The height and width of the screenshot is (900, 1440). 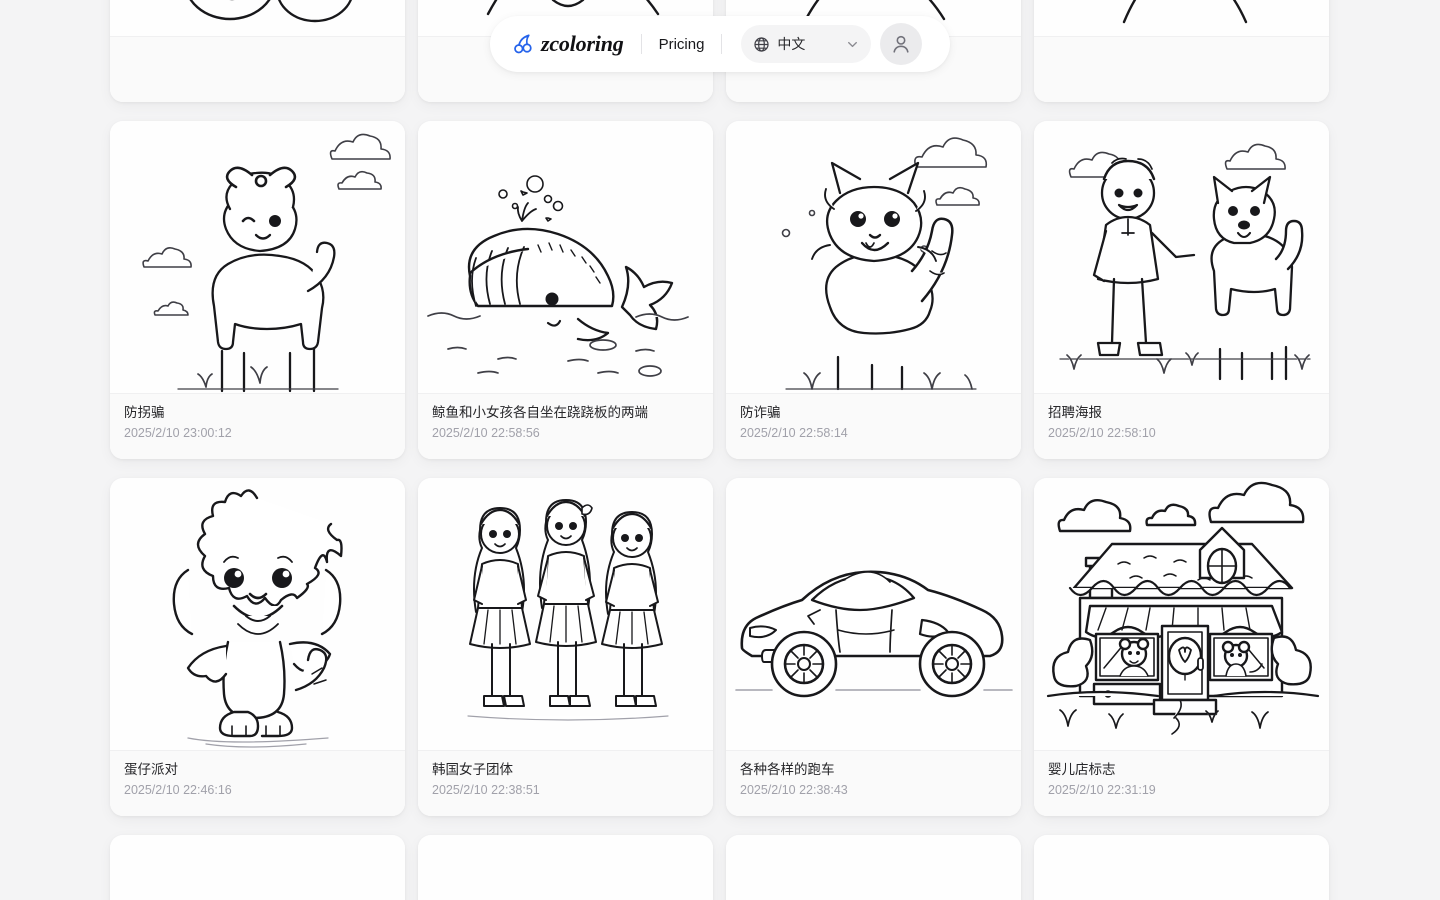 I want to click on card-date: 2025/2/10 22:46:16, so click(x=178, y=790).